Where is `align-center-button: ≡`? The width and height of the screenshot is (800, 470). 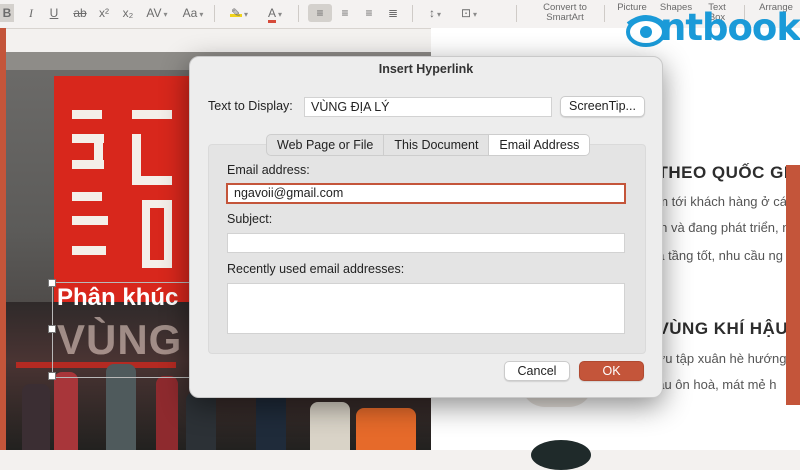
align-center-button: ≡ is located at coordinates (345, 13).